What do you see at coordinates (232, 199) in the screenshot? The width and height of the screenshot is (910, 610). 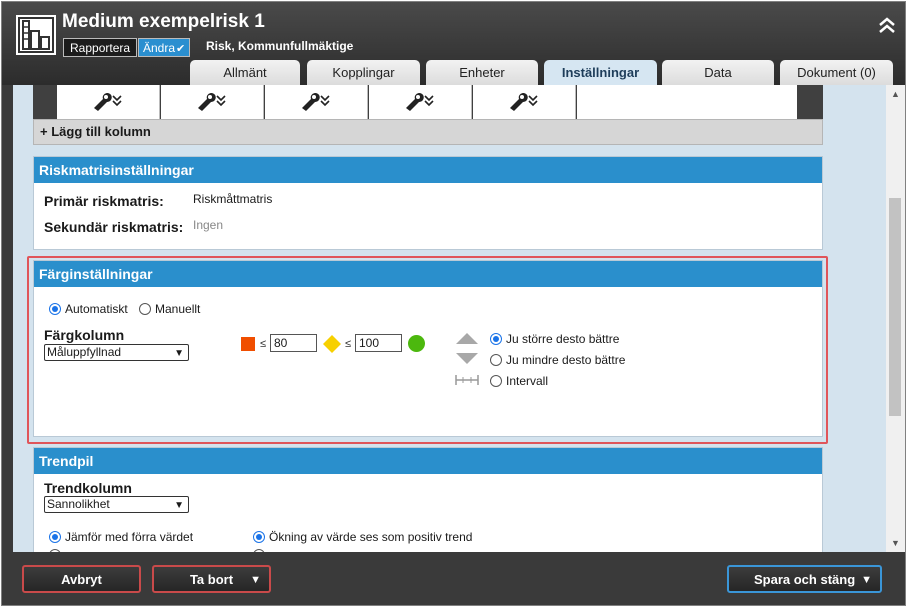 I see `primary-matrix-value: Riskmåttmatris` at bounding box center [232, 199].